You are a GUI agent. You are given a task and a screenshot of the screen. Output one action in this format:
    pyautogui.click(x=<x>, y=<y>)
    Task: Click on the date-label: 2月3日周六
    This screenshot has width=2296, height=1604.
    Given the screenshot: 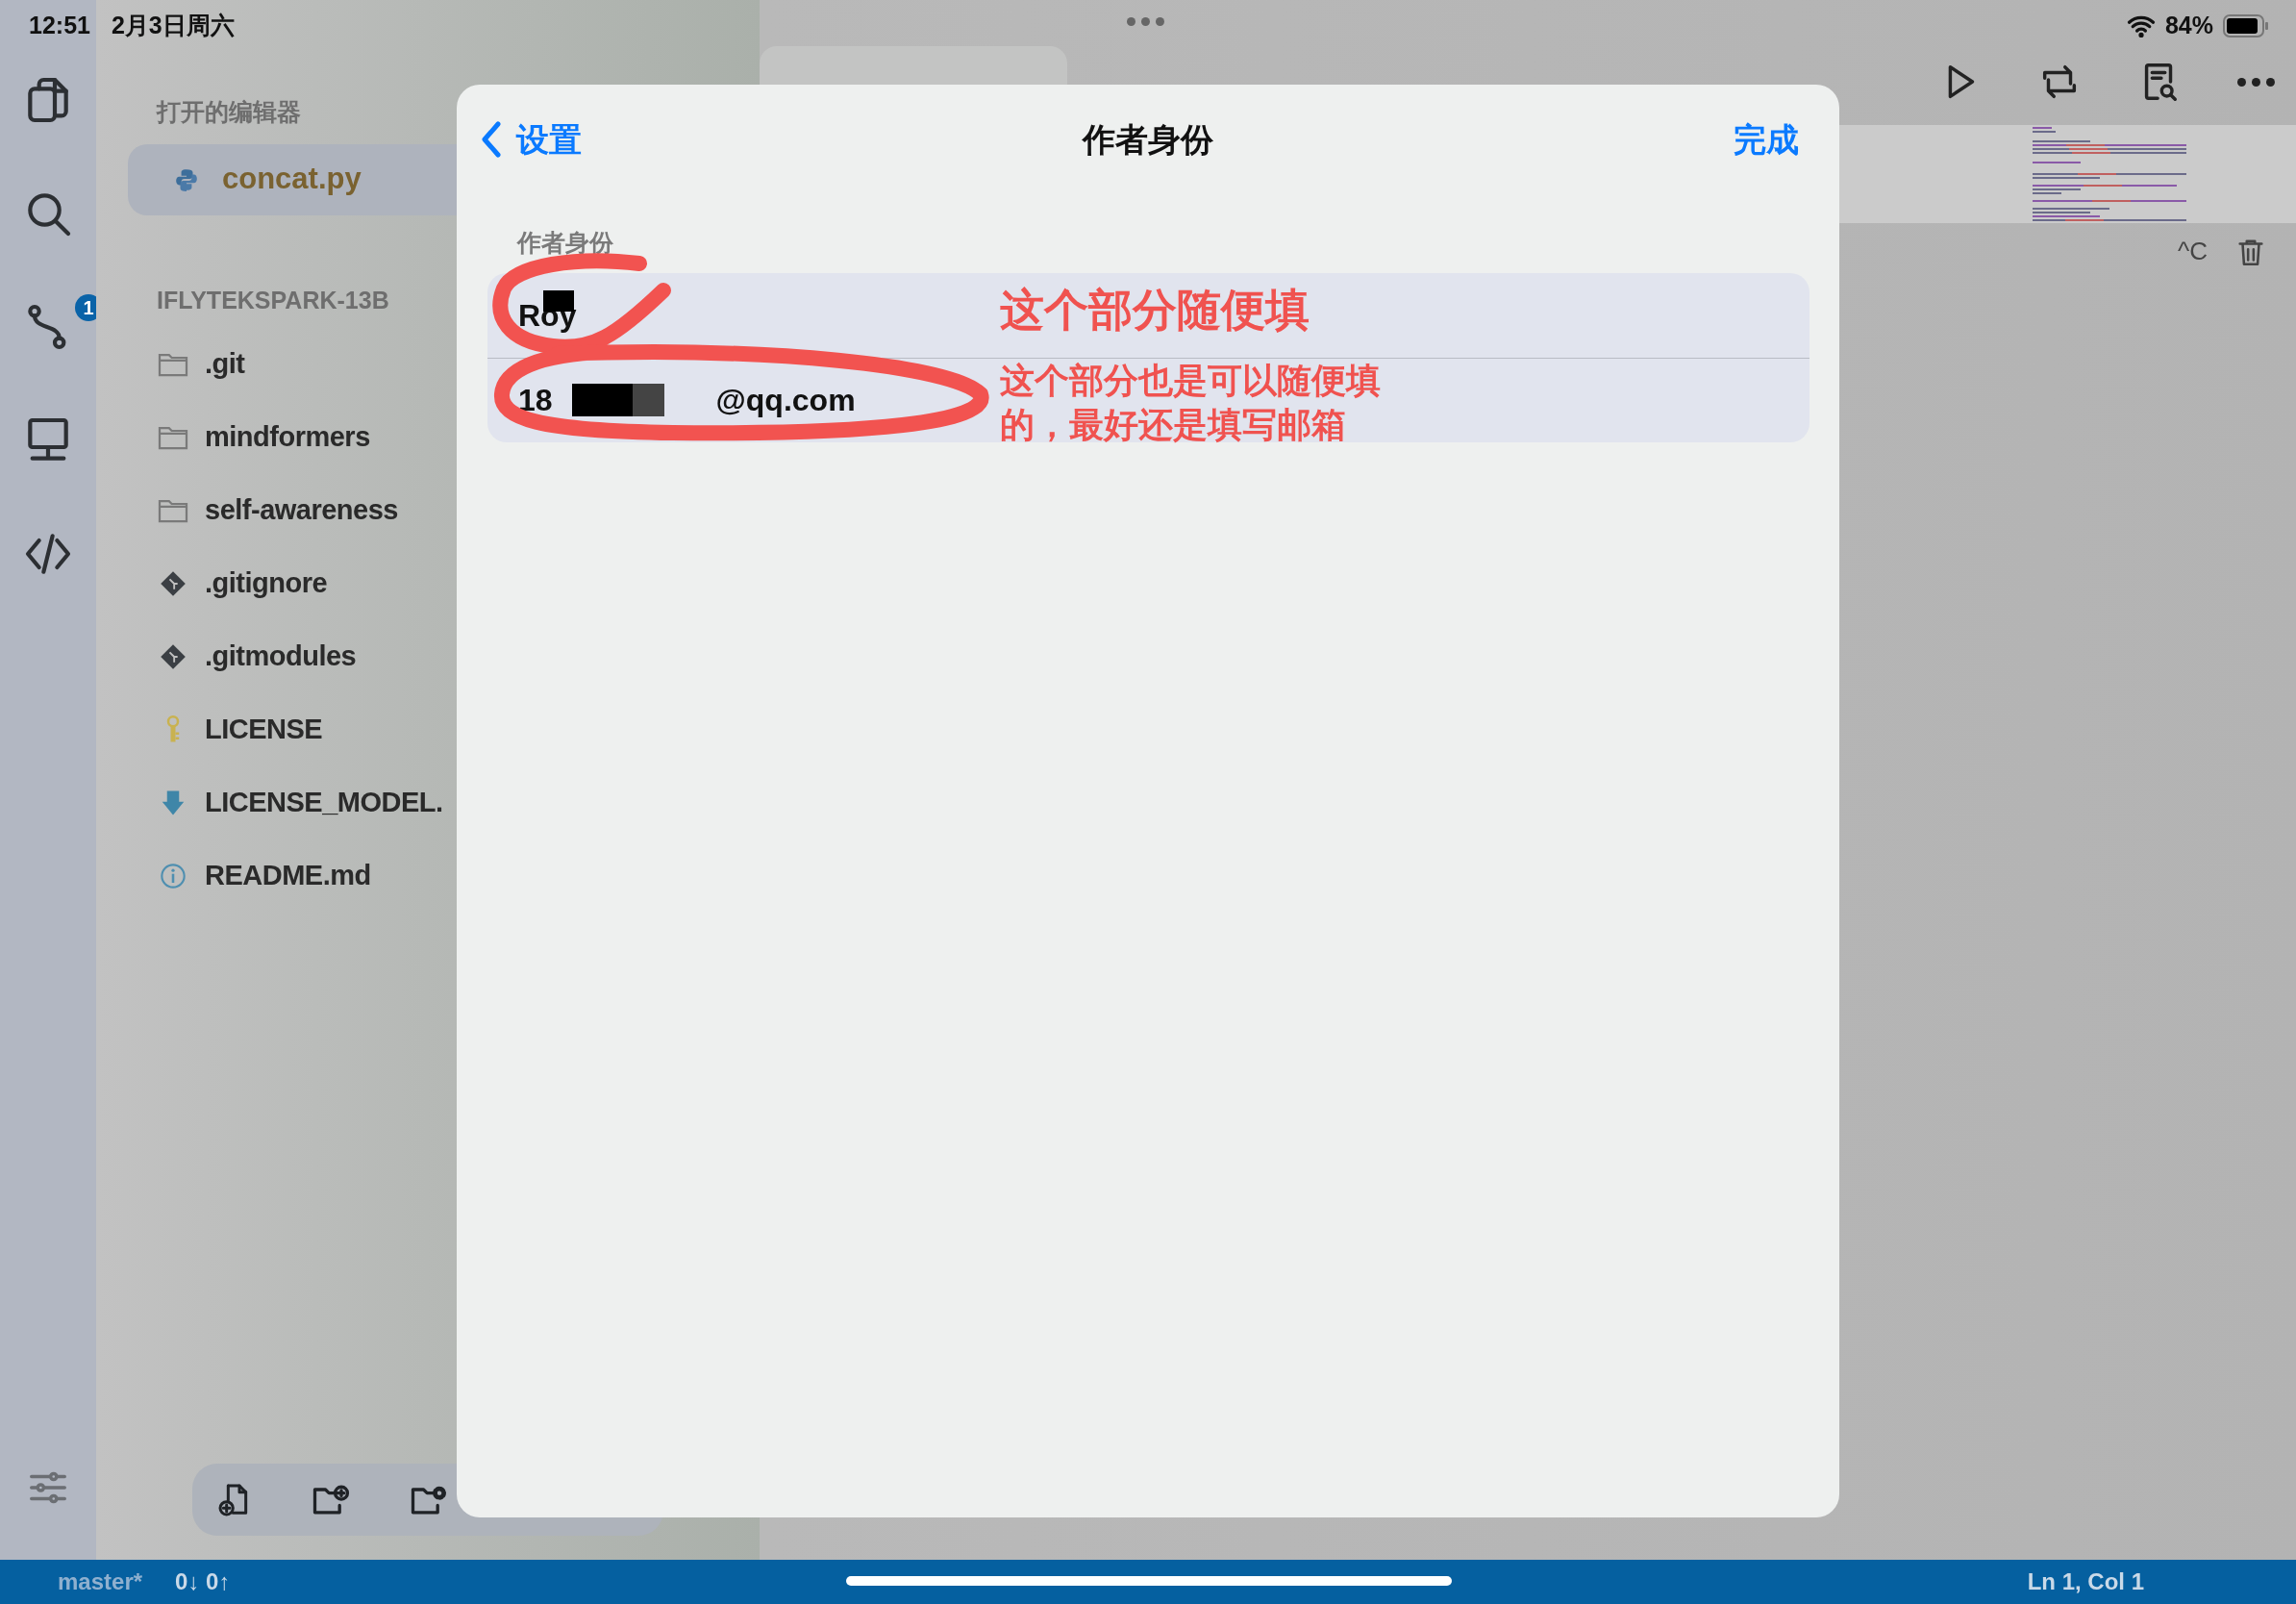 What is the action you would take?
    pyautogui.click(x=173, y=25)
    